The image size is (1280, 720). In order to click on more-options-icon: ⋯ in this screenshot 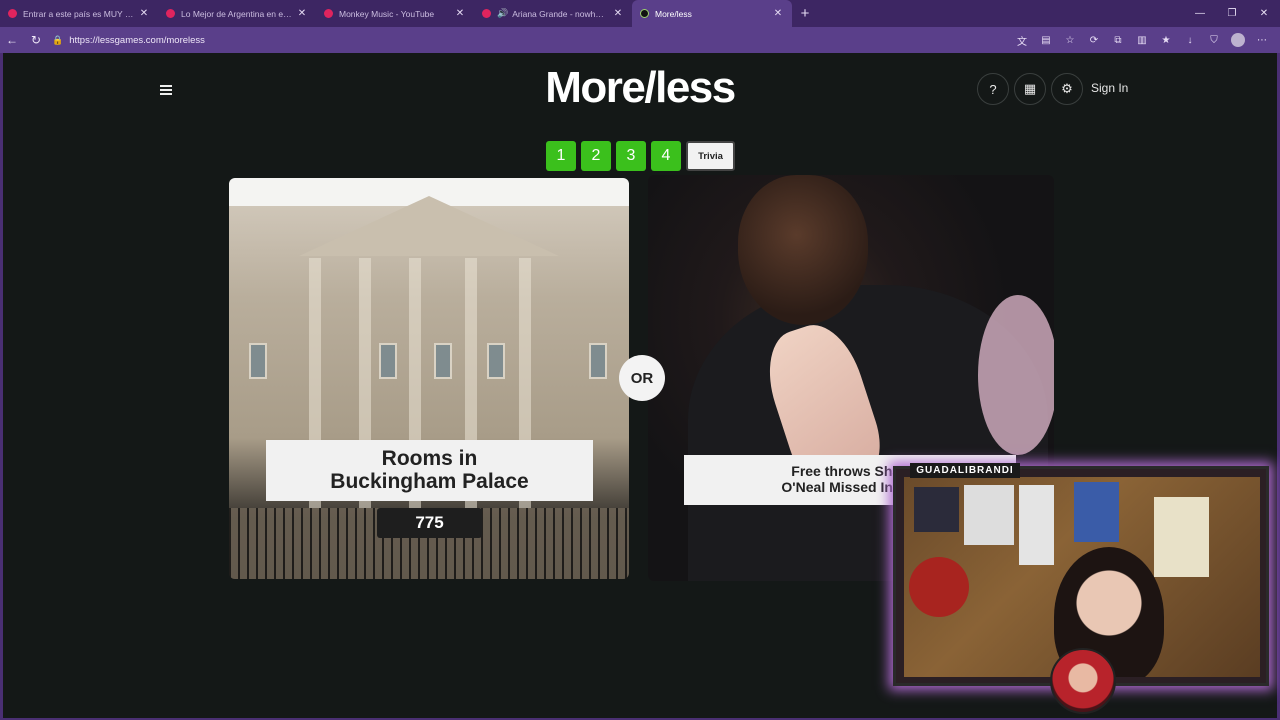, I will do `click(1262, 40)`.